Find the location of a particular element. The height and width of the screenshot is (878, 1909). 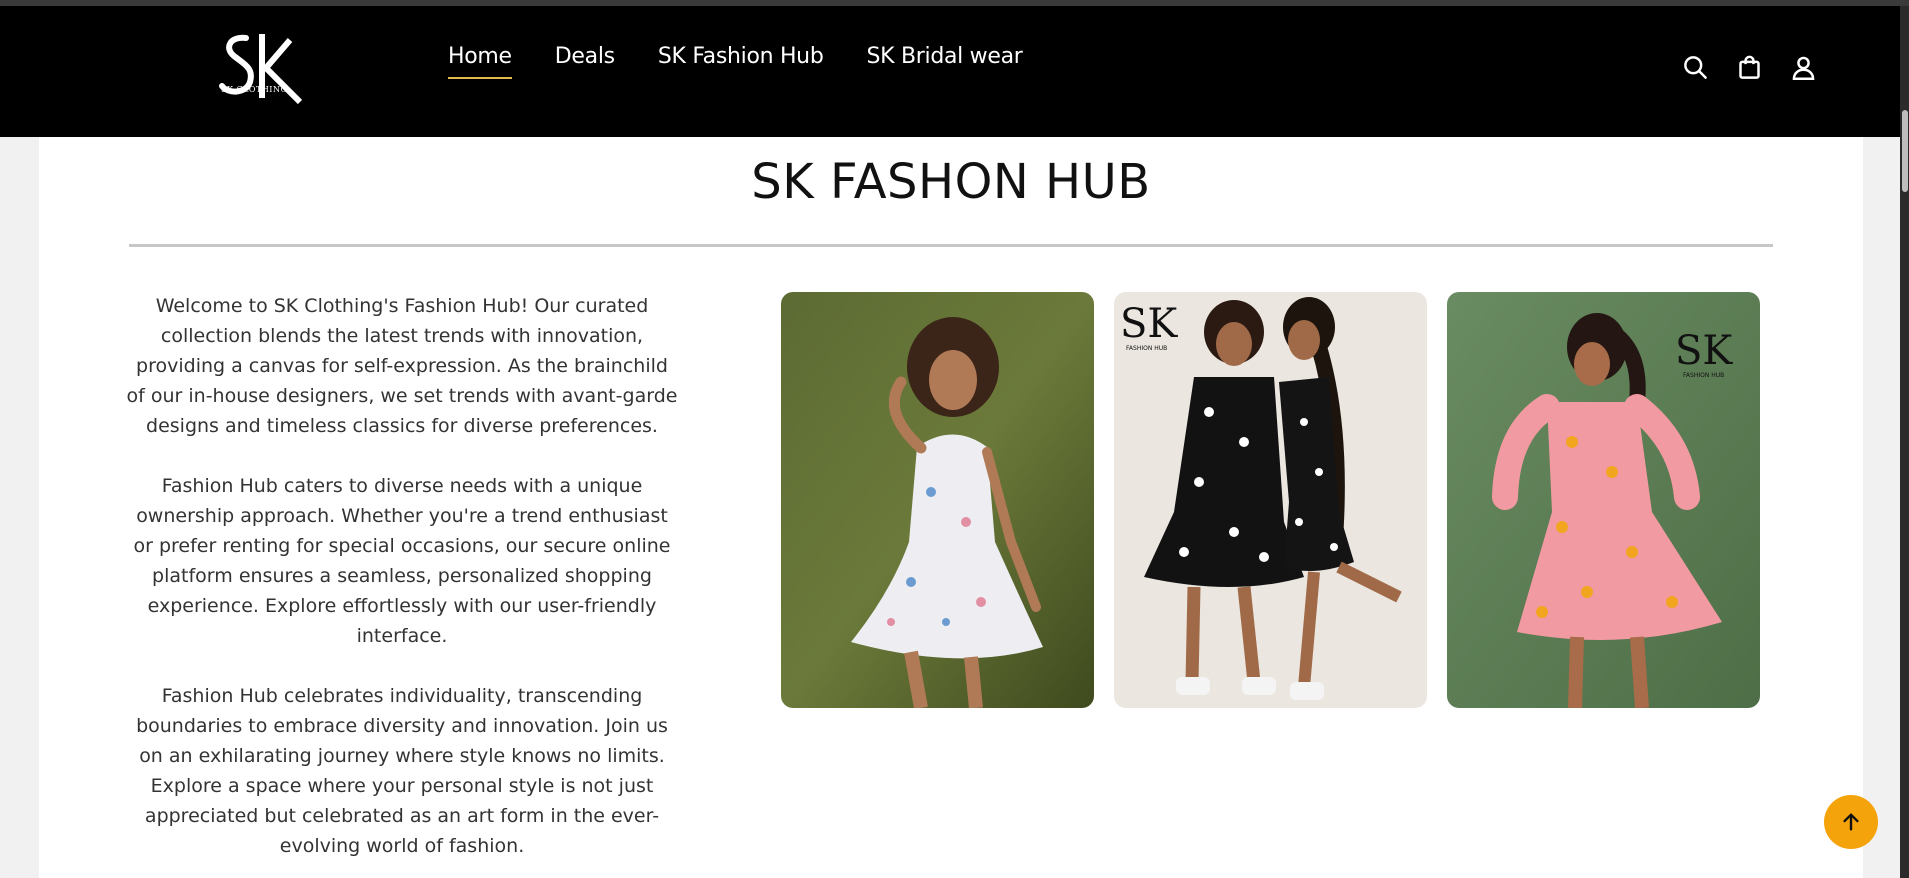

main-nav: Home Deals SK Fashion Hub SK Bridal wear is located at coordinates (735, 64).